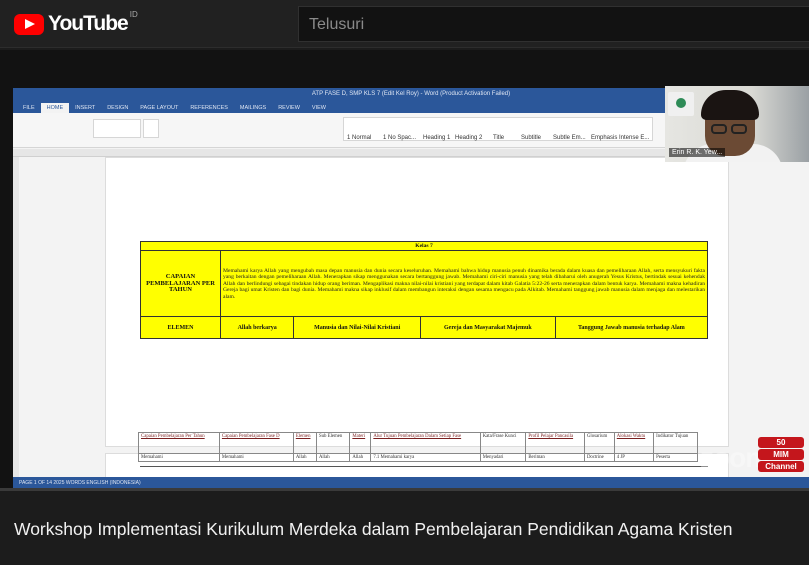 Image resolution: width=809 pixels, height=565 pixels. Describe the element at coordinates (209, 108) in the screenshot. I see `word-tab-references: REFERENCES` at that location.